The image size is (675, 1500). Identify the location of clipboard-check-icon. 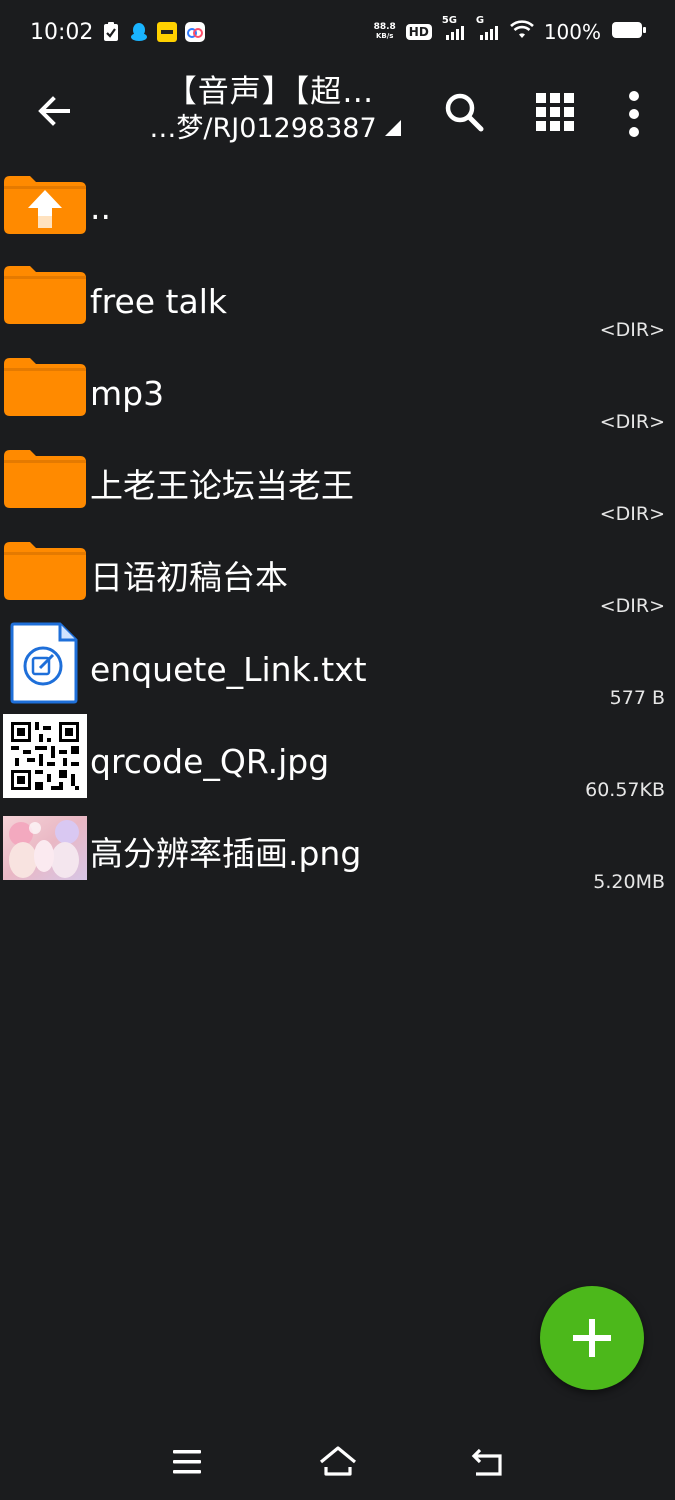
(111, 34).